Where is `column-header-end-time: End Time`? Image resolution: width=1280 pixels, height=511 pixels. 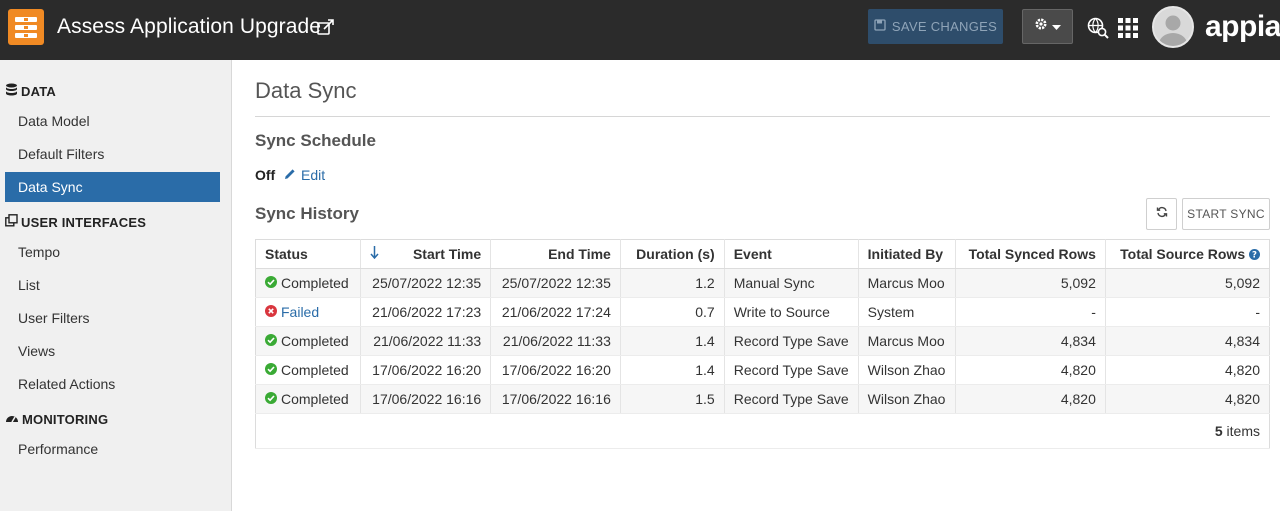 column-header-end-time: End Time is located at coordinates (555, 254).